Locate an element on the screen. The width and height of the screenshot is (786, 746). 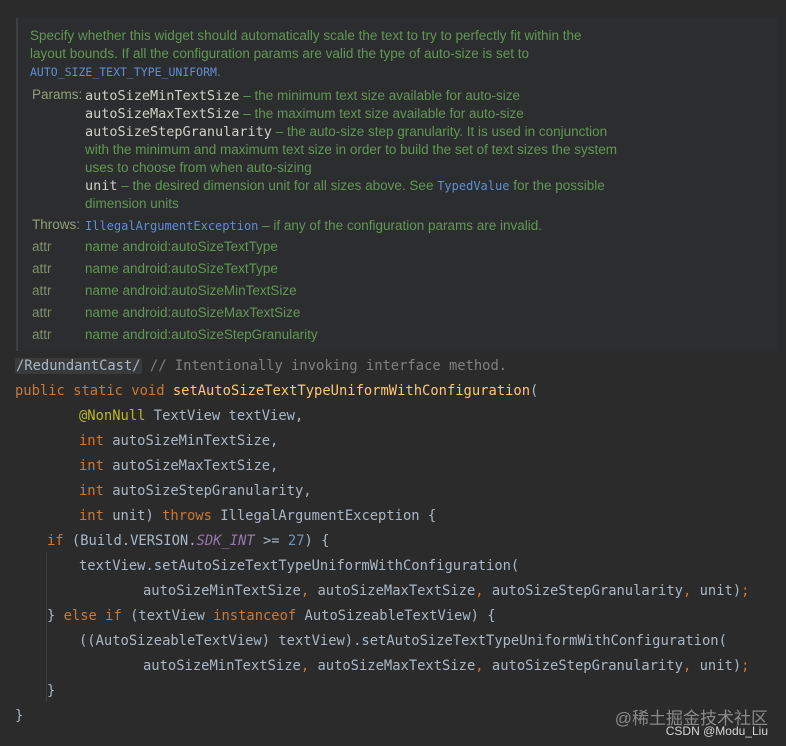
param-name: autoSizeMaxTextSize is located at coordinates (162, 114).